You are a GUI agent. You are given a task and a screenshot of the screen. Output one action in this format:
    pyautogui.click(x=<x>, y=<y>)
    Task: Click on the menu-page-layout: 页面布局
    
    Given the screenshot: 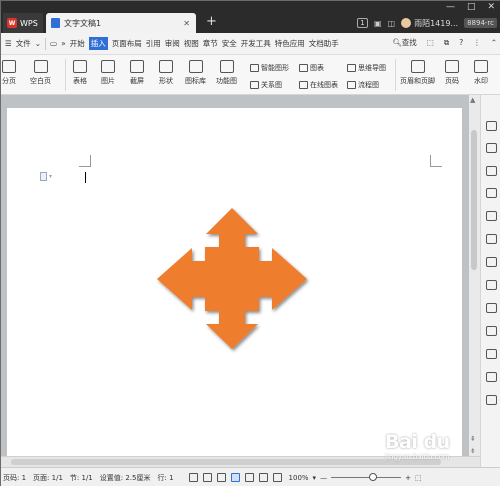 What is the action you would take?
    pyautogui.click(x=127, y=43)
    